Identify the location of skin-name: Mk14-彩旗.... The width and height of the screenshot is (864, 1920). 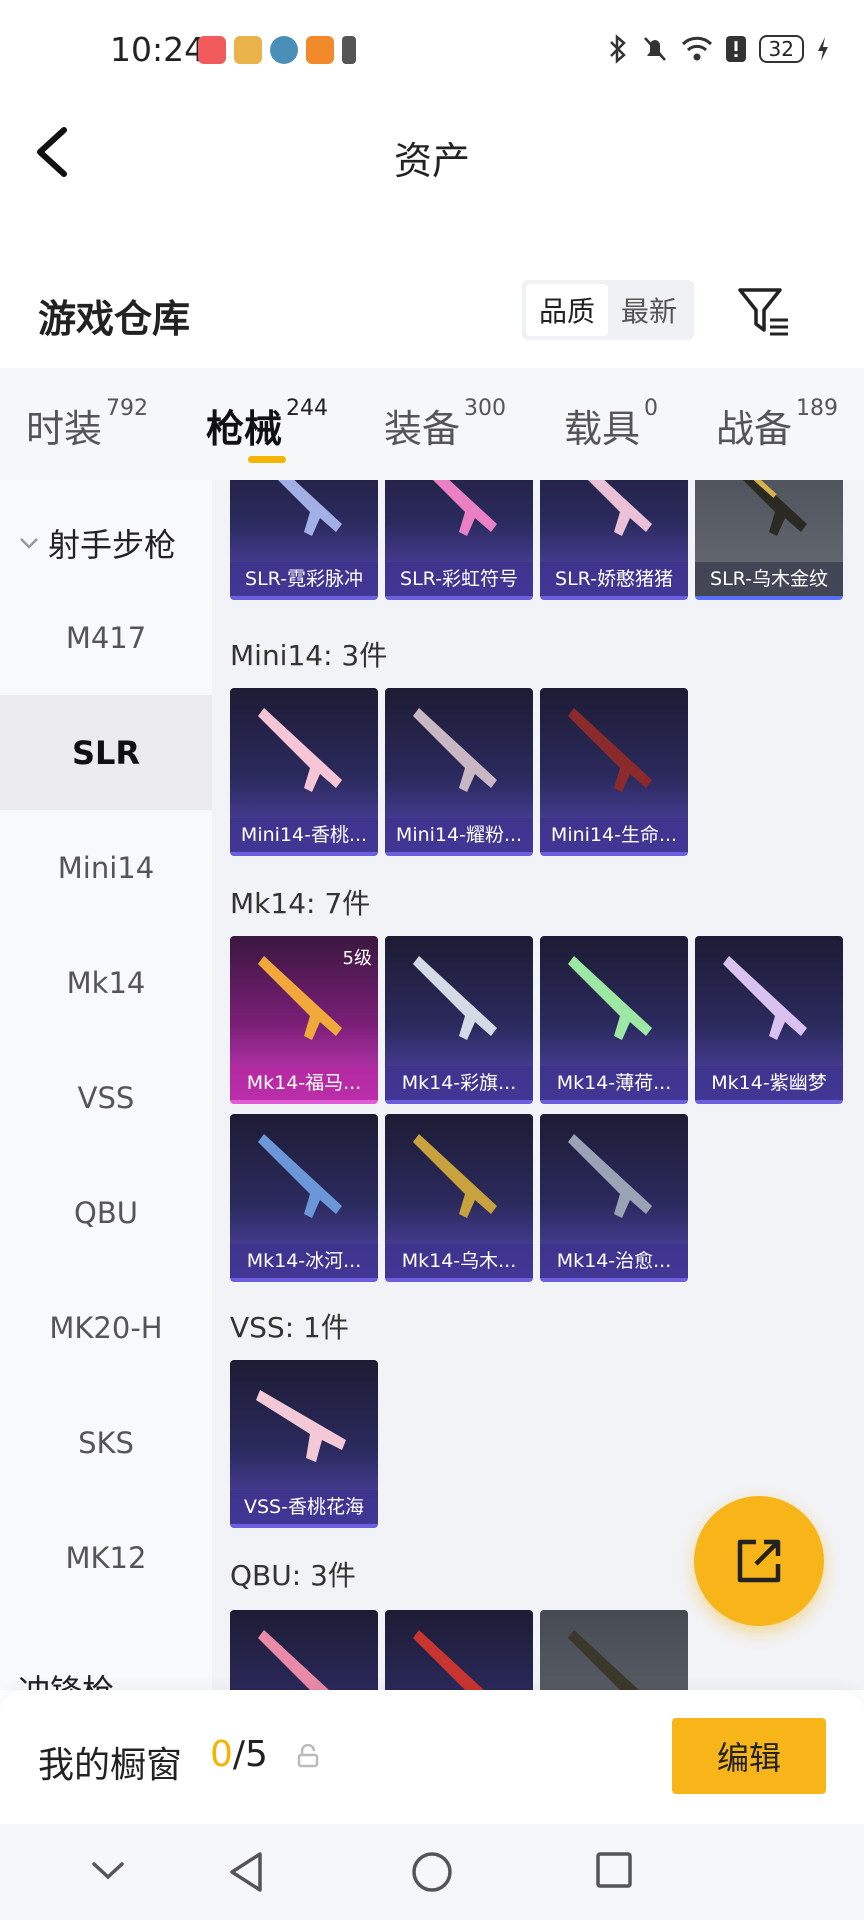
(459, 1083).